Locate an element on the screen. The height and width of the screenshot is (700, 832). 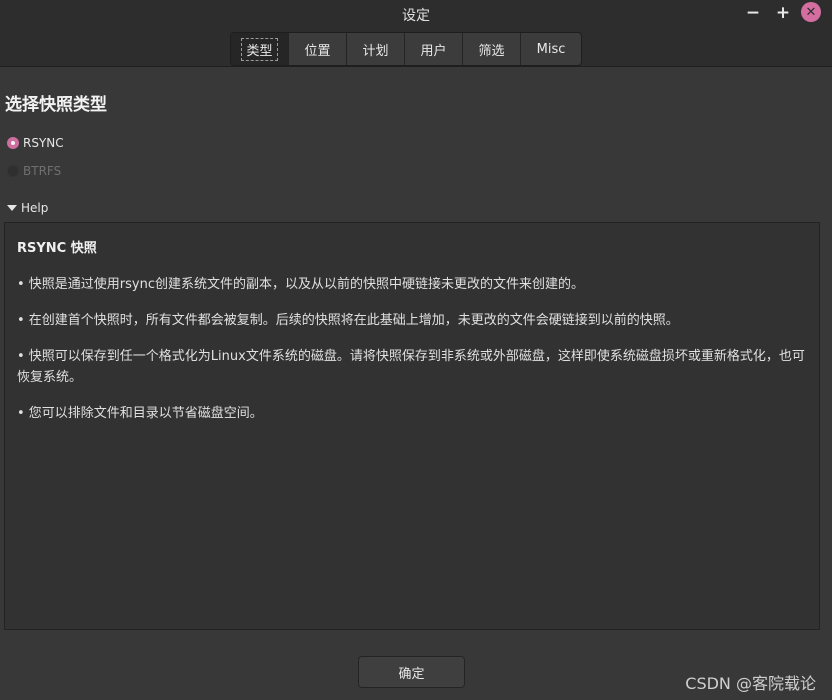
help-paragraph: • 您可以排除文件和目录以节省磁盘空间。 is located at coordinates (140, 413).